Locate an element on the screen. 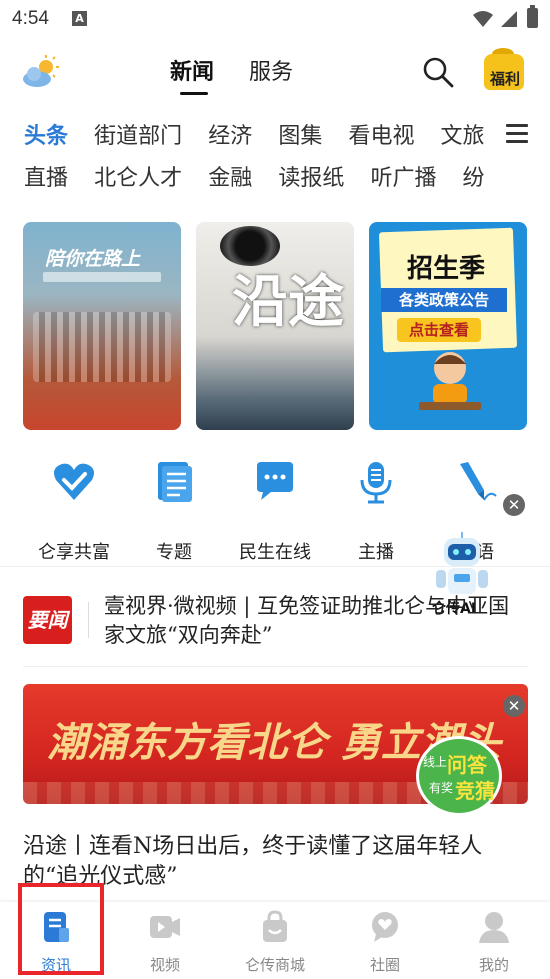  heart-check-icon is located at coordinates (74, 481).